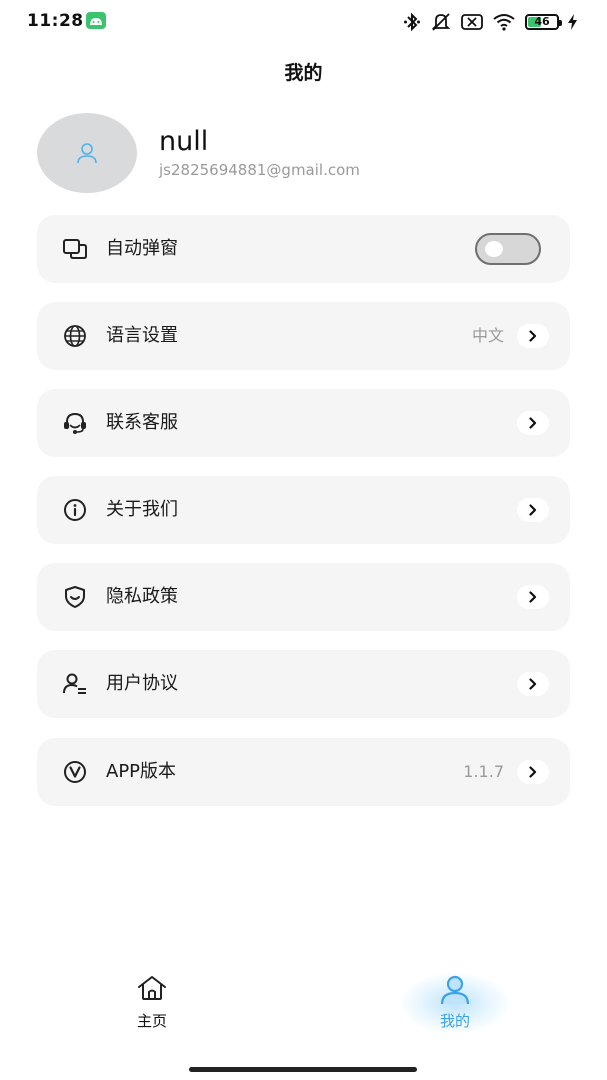 This screenshot has width=607, height=1080. I want to click on battery-icon: 46, so click(543, 22).